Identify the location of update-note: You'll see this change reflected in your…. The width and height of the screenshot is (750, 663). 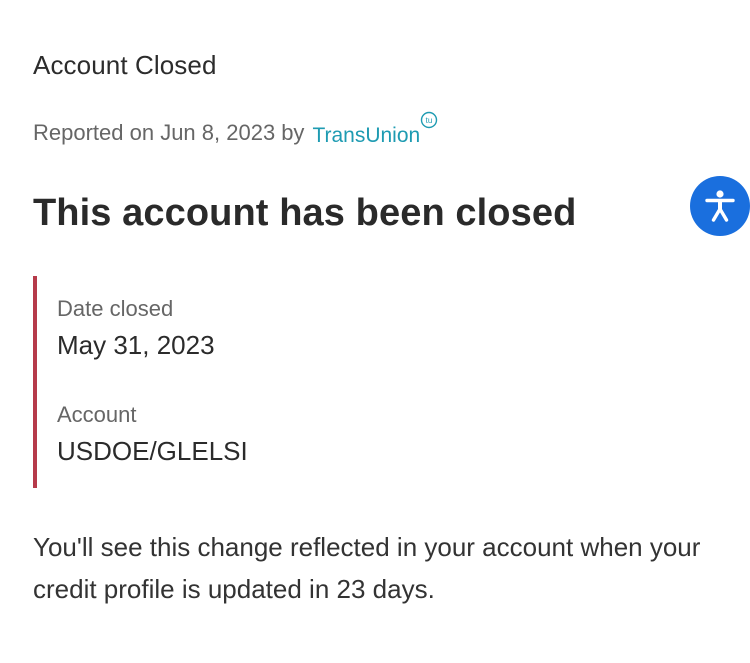
(367, 568).